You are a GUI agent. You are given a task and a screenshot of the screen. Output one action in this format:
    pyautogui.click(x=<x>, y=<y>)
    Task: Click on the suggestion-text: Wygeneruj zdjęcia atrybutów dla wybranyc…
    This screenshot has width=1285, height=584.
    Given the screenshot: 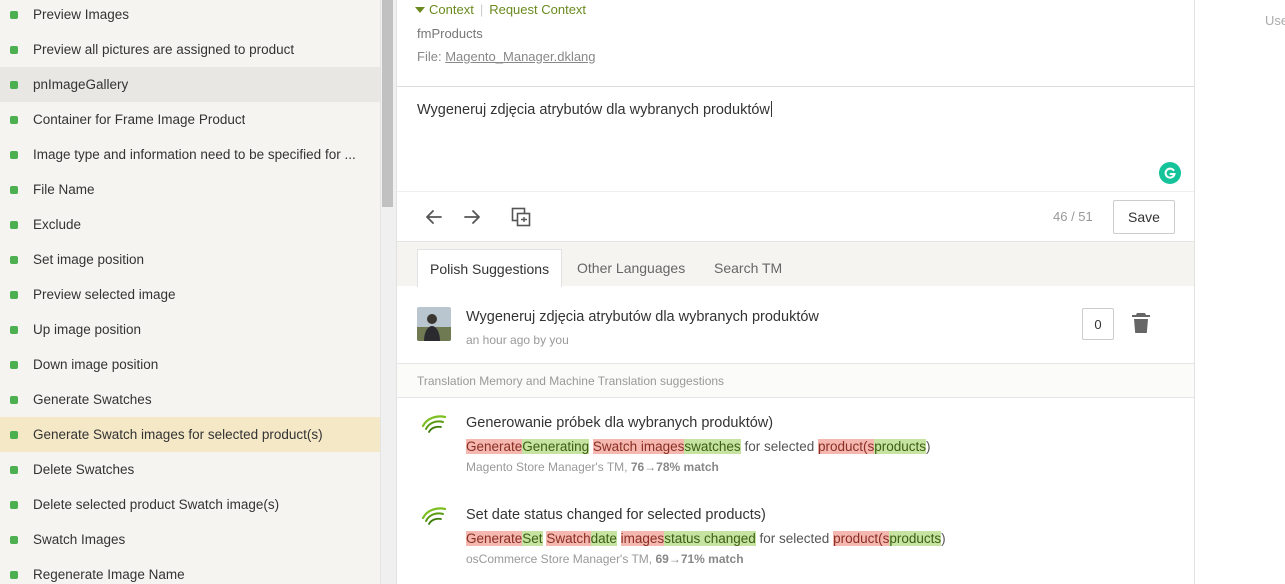 What is the action you would take?
    pyautogui.click(x=642, y=317)
    